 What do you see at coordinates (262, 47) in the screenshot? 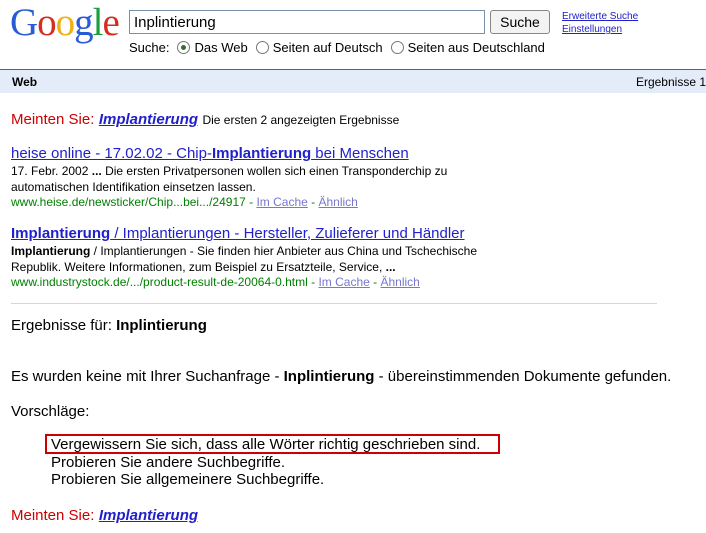
I see `radio-seiten-auf-deutsch` at bounding box center [262, 47].